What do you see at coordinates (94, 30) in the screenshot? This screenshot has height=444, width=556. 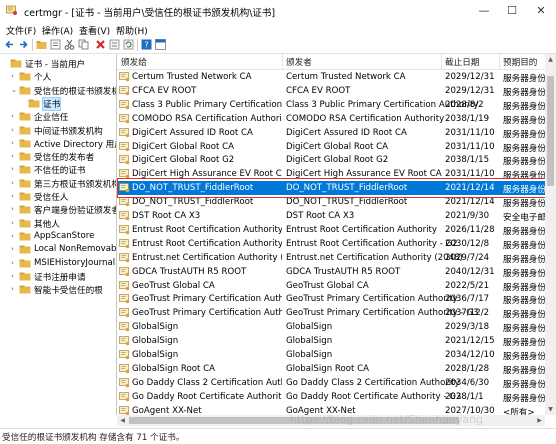 I see `menu-view: 查看(V)` at bounding box center [94, 30].